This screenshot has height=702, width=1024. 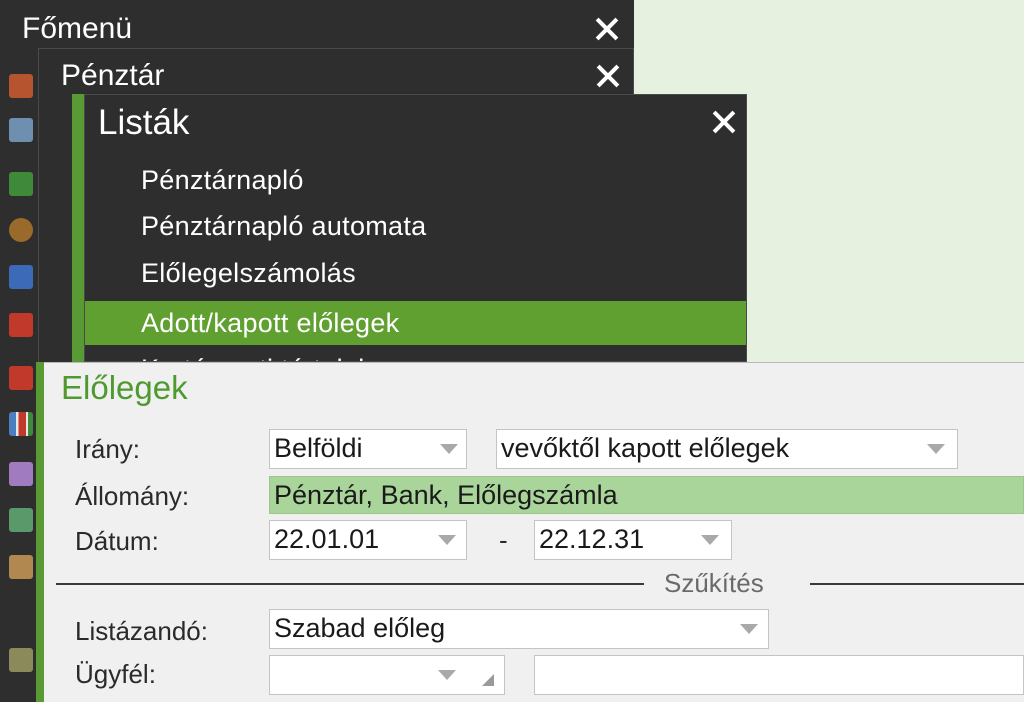 I want to click on date-from-select: 22.01.01, so click(x=368, y=540).